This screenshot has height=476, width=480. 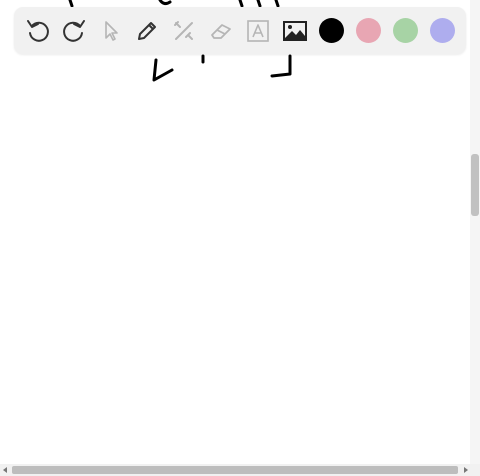 I want to click on select-button, so click(x=111, y=31).